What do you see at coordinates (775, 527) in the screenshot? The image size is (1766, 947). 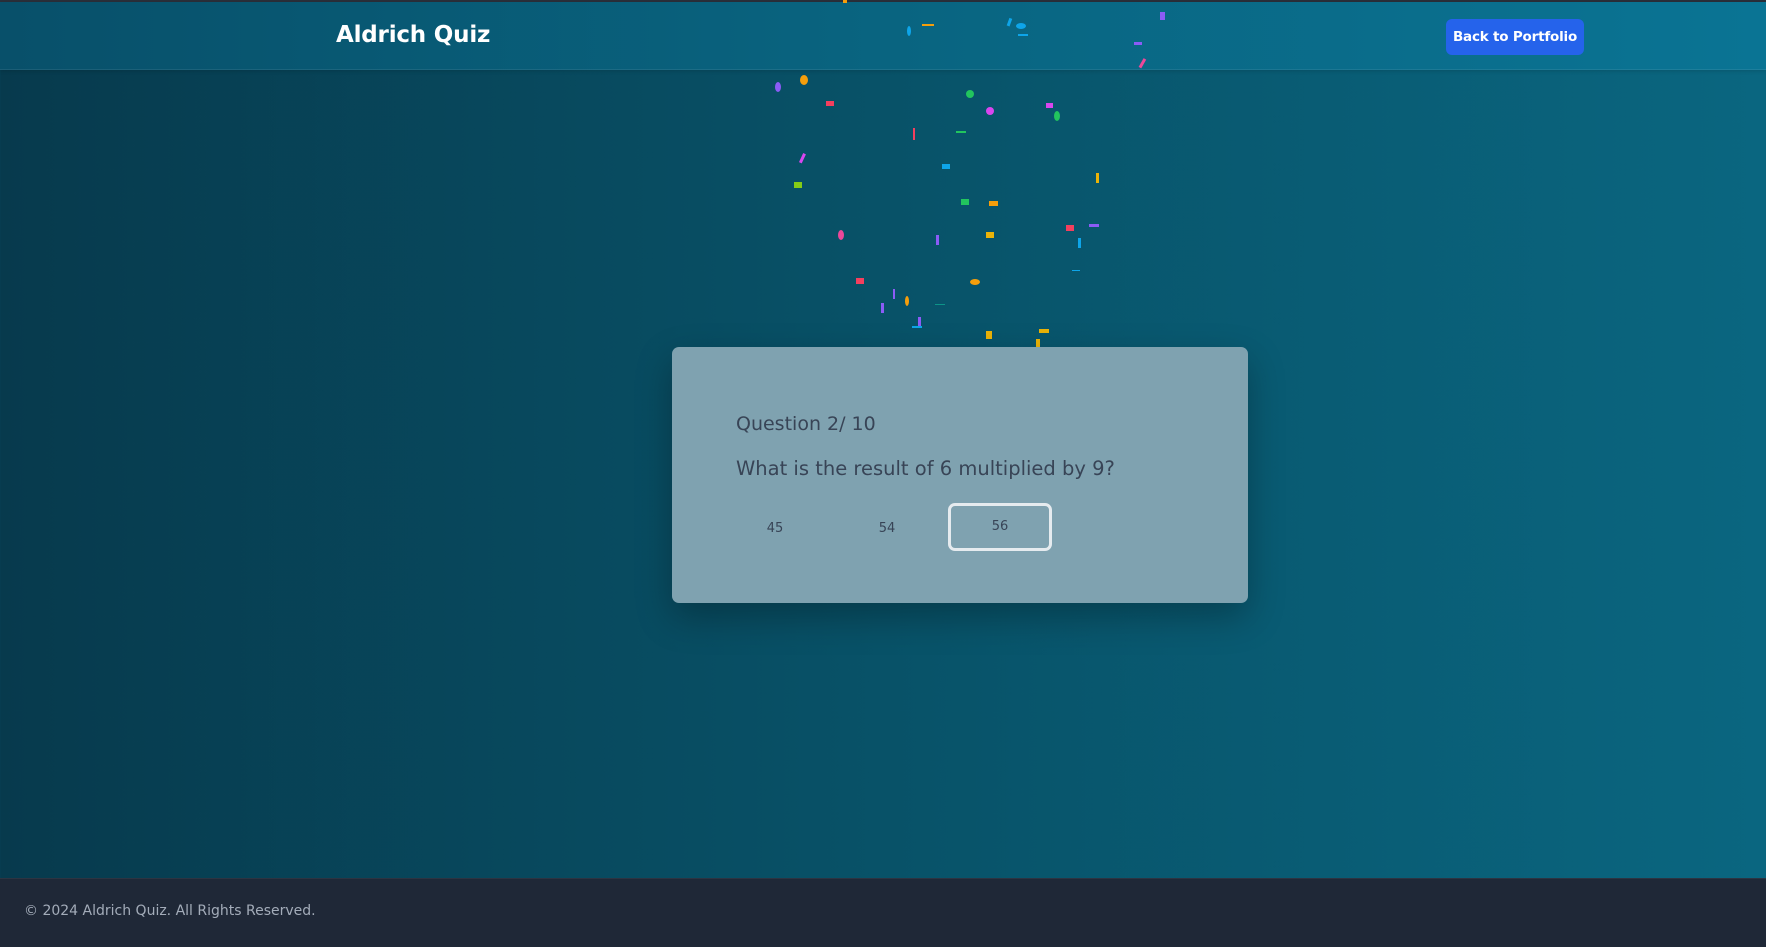 I see `answer-option-45: 45` at bounding box center [775, 527].